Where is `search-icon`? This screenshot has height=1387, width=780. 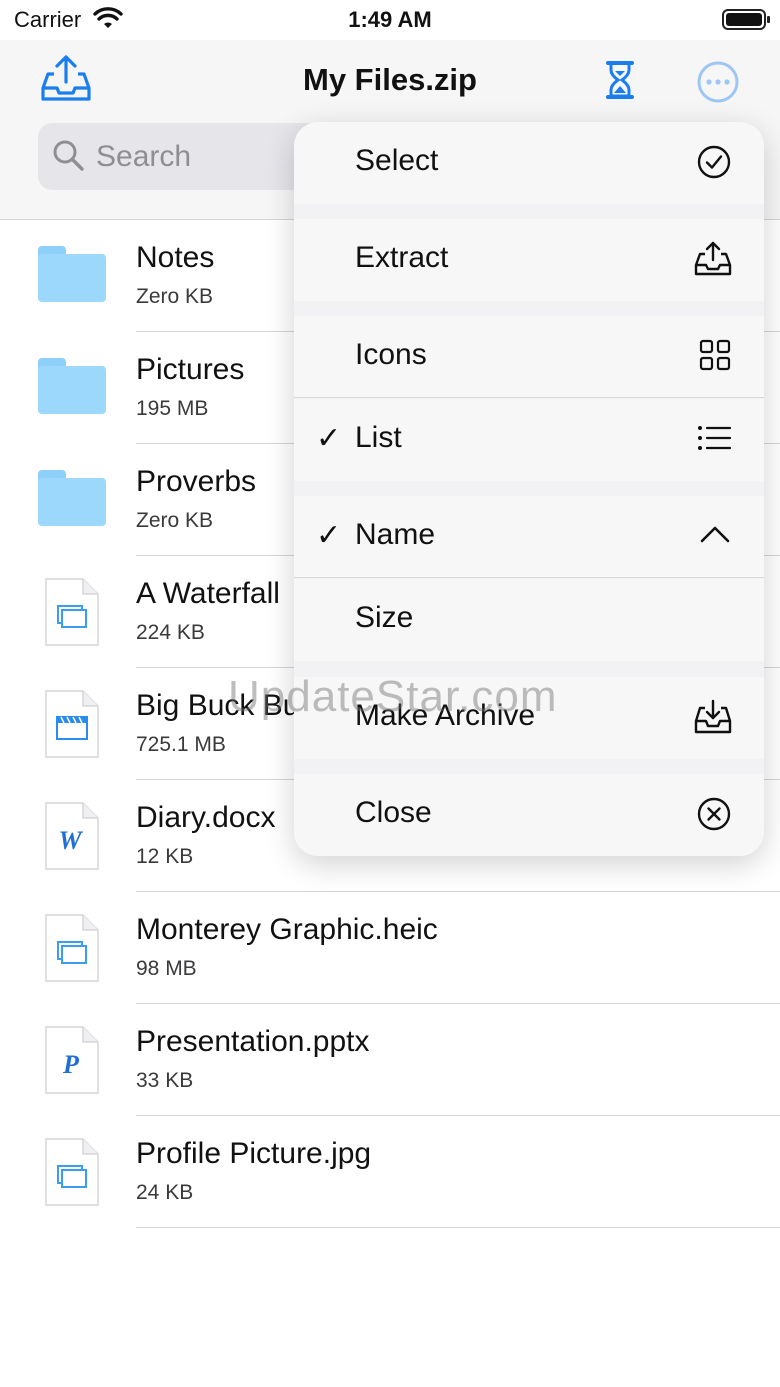 search-icon is located at coordinates (68, 155).